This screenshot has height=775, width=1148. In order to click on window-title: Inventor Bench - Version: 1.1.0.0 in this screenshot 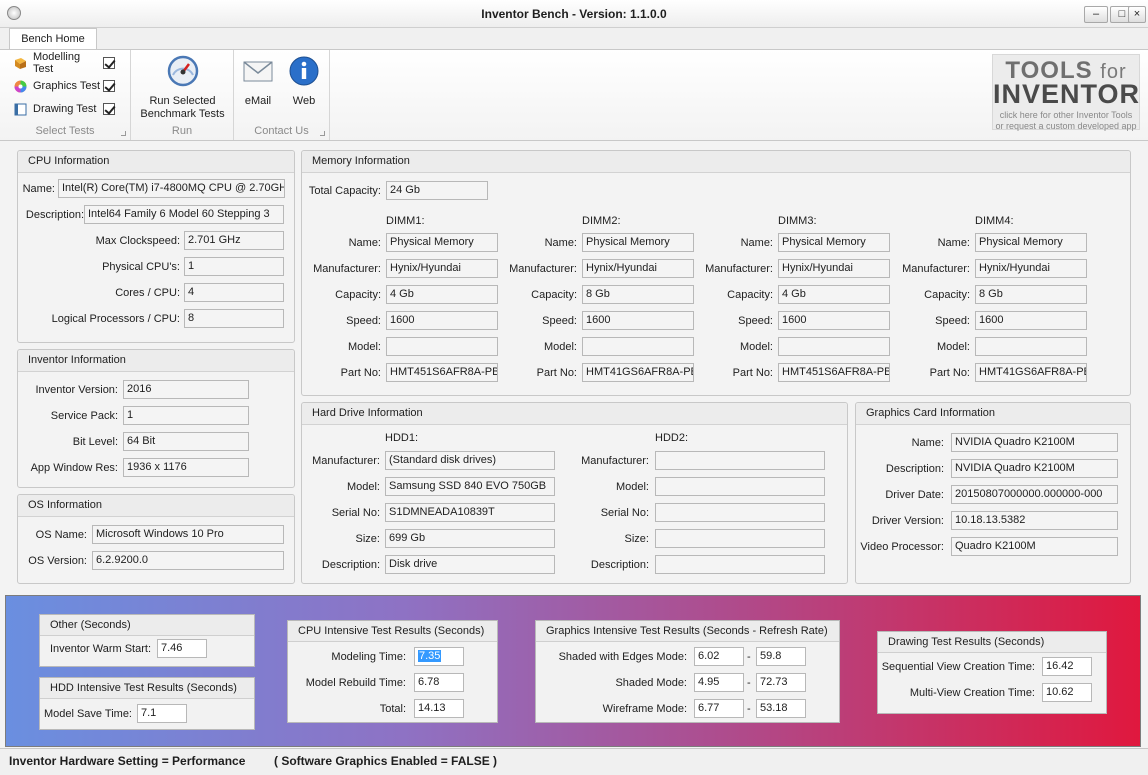, I will do `click(574, 14)`.